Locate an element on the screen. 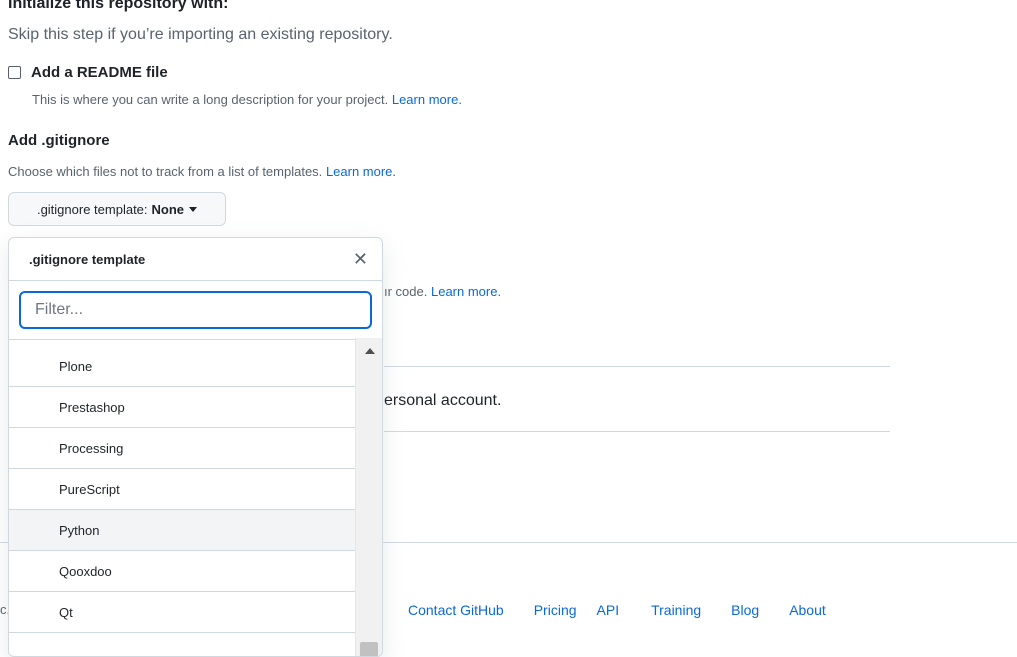  readme-option: Add a README file is located at coordinates (88, 72).